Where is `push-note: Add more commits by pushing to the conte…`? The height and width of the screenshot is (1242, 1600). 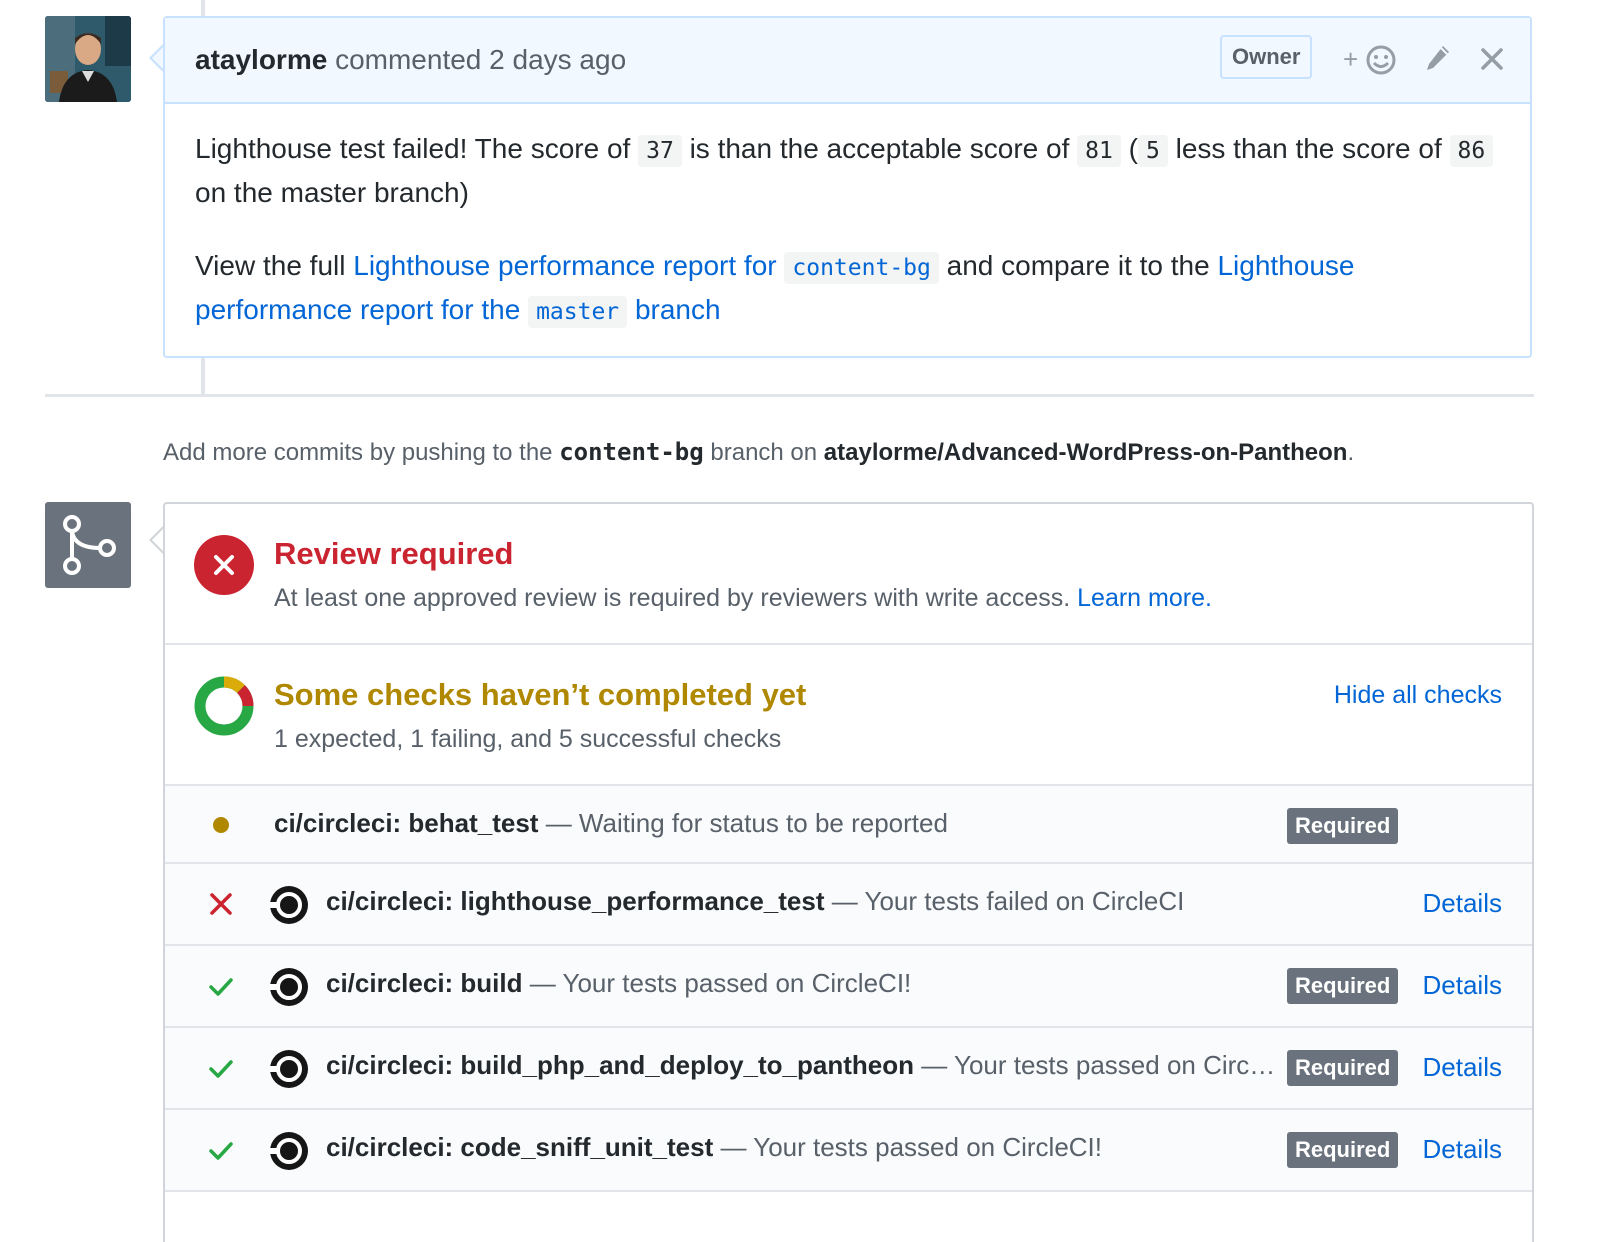
push-note: Add more commits by pushing to the conte… is located at coordinates (758, 452).